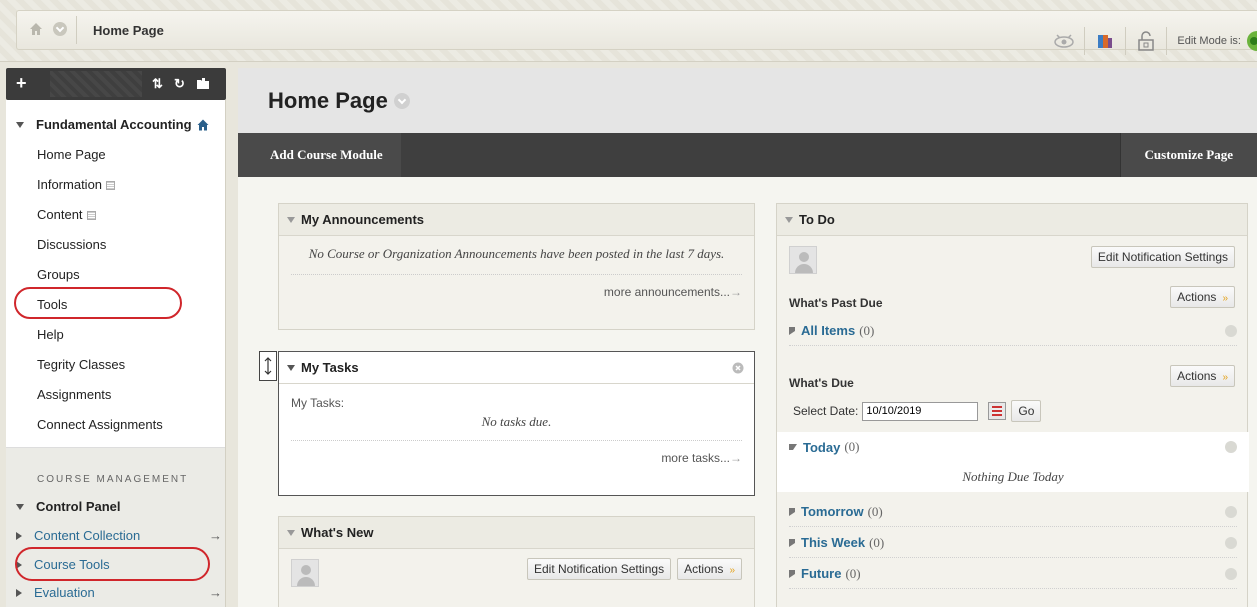 This screenshot has height=607, width=1257. What do you see at coordinates (60, 29) in the screenshot?
I see `breadcrumb-chevron-icon` at bounding box center [60, 29].